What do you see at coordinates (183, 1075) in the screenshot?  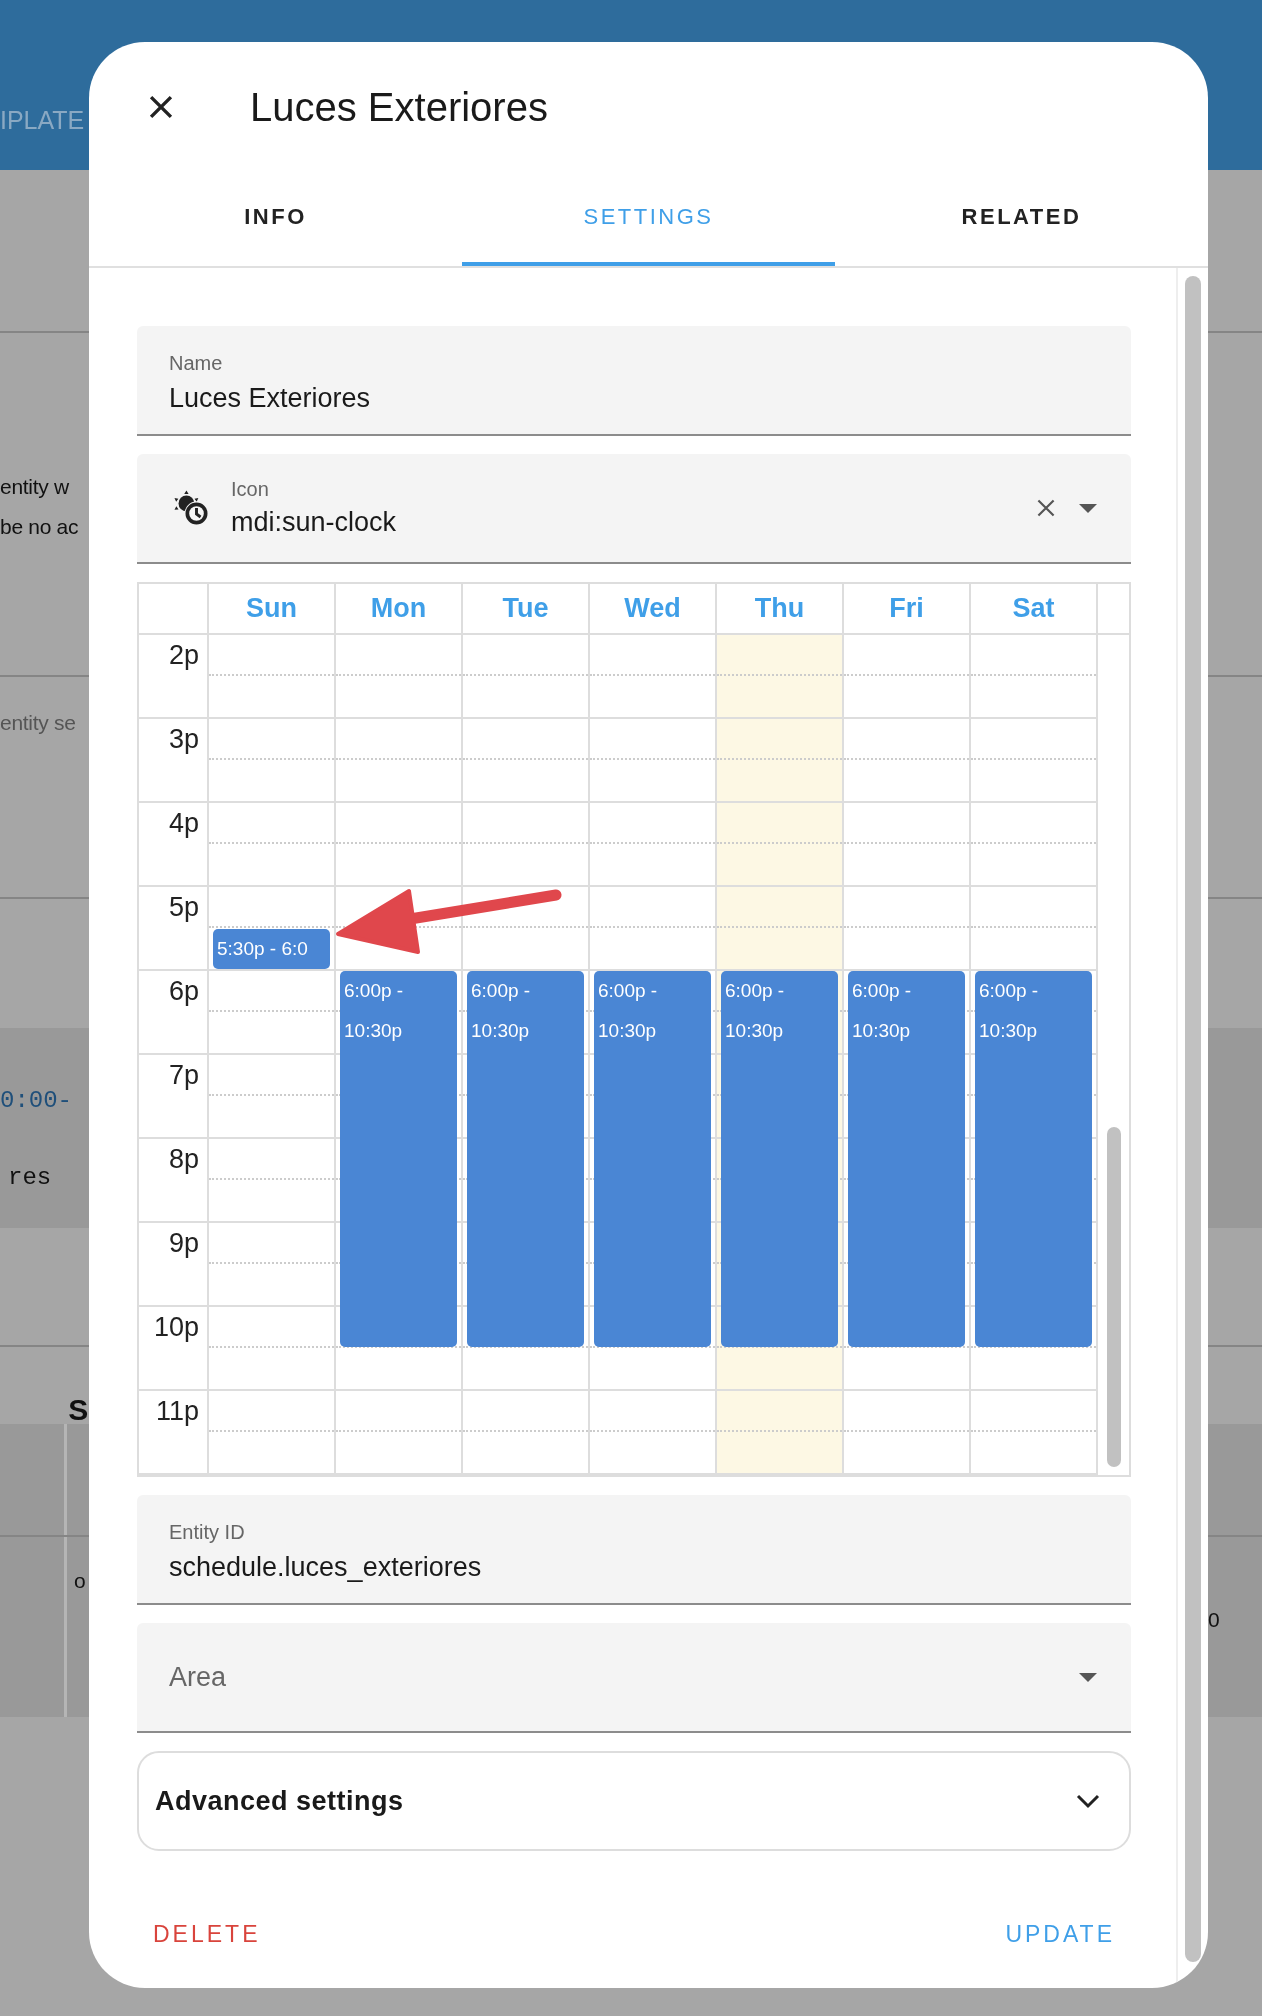 I see `hour-label: 7p` at bounding box center [183, 1075].